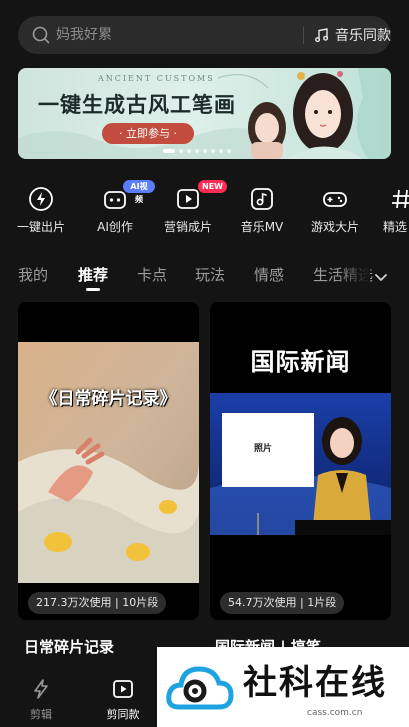 Image resolution: width=409 pixels, height=727 pixels. I want to click on hash-icon, so click(400, 199).